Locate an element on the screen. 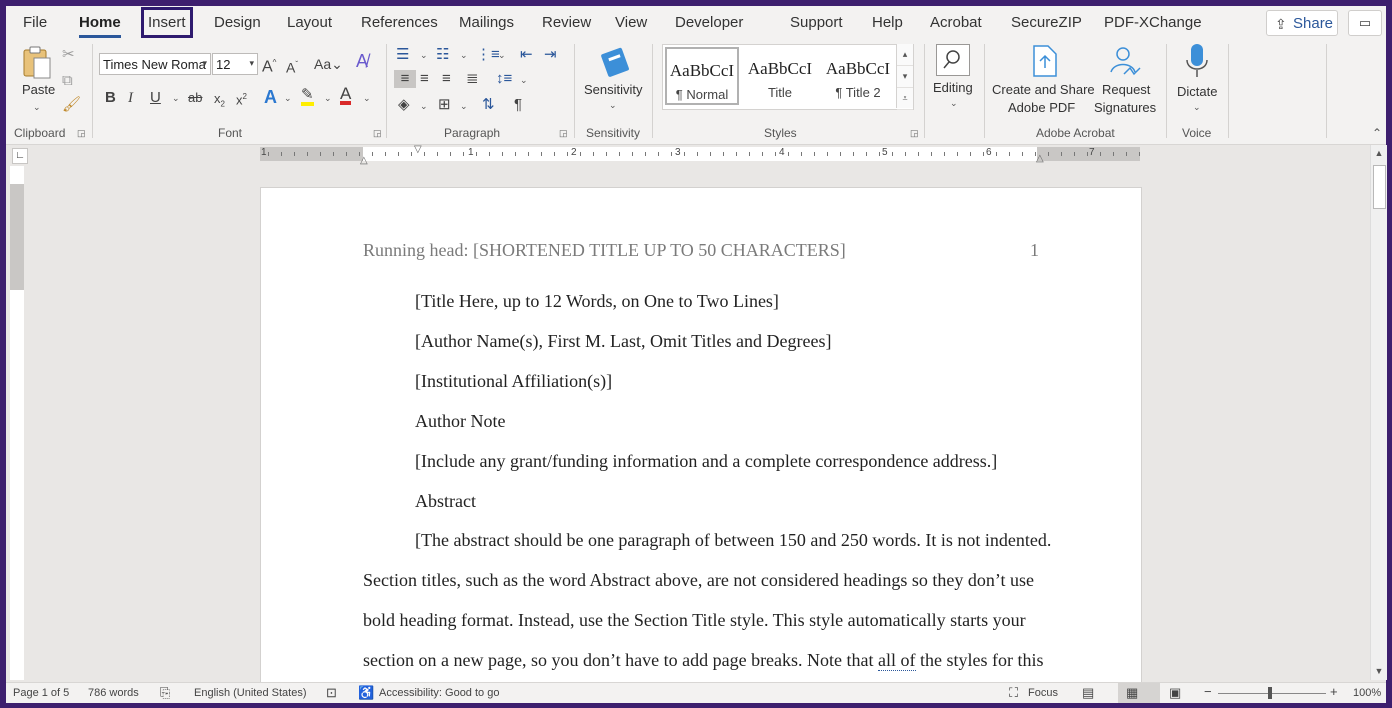 This screenshot has width=1392, height=708. borders-icon: ⊞ is located at coordinates (444, 105).